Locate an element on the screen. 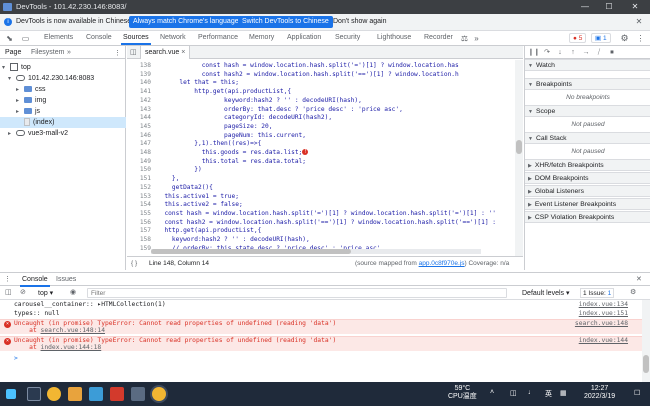 This screenshot has height=406, width=650. line-number: 150 is located at coordinates (139, 169).